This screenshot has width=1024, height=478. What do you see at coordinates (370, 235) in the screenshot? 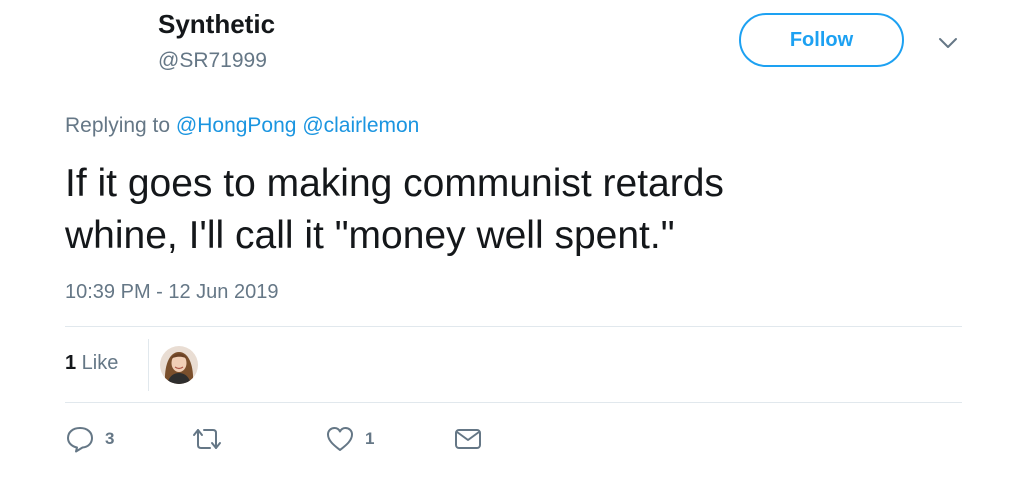
I see `tweet-text-line: whine, I'll call it "money well spent."` at bounding box center [370, 235].